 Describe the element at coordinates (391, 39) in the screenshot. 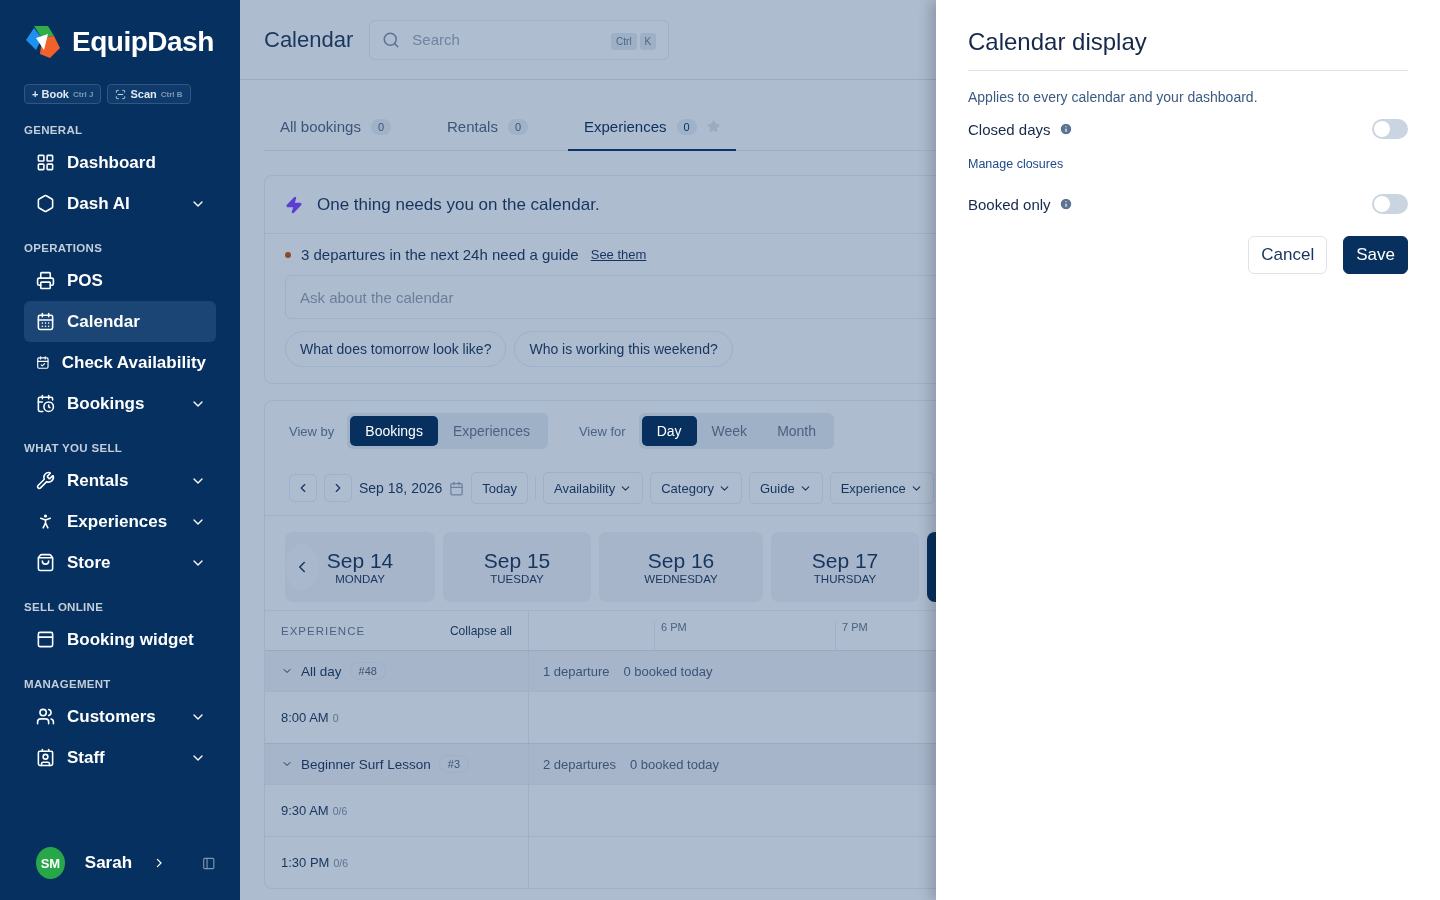

I see `search-icon` at that location.